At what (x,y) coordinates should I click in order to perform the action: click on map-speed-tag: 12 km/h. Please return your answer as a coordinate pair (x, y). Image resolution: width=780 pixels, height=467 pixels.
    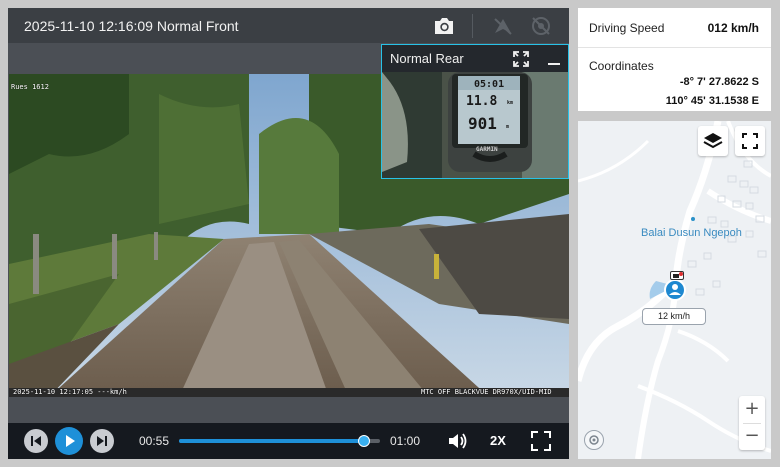
    Looking at the image, I should click on (674, 316).